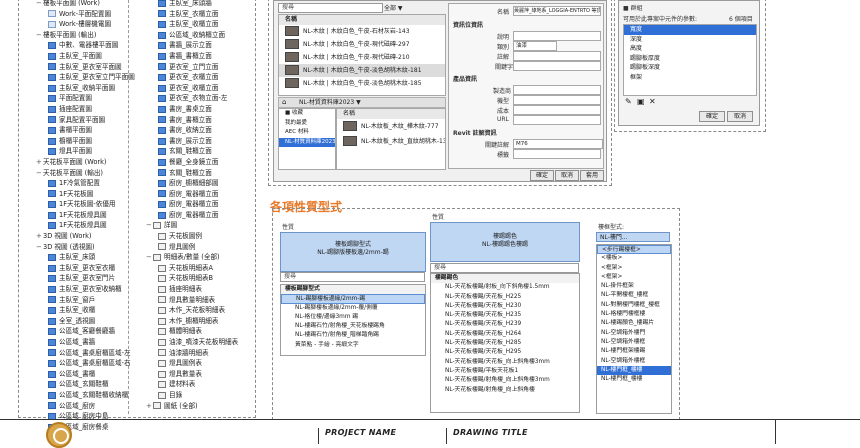 Image resolution: width=860 pixels, height=448 pixels. Describe the element at coordinates (187, 289) in the screenshot. I see `tree-item: 插座明細表` at that location.